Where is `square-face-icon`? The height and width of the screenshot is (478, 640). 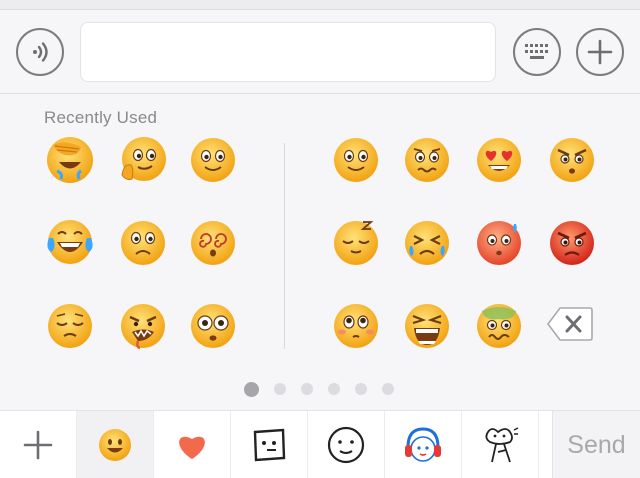 square-face-icon is located at coordinates (269, 445).